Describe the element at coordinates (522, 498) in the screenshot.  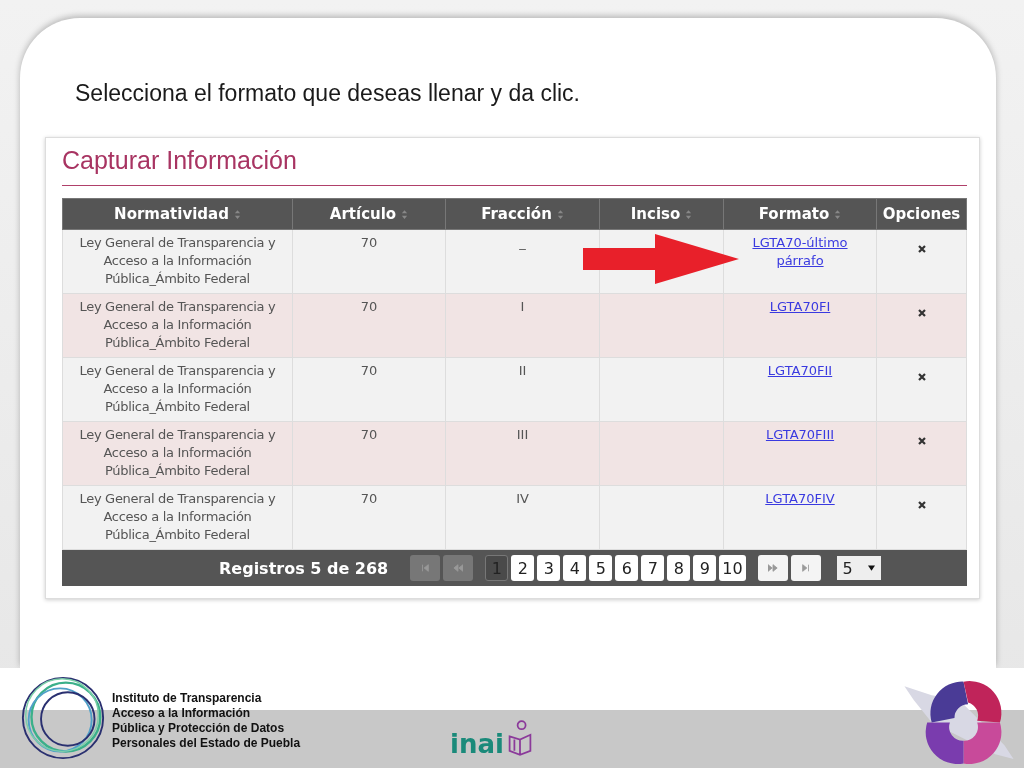
I see `table-cell: IV` at that location.